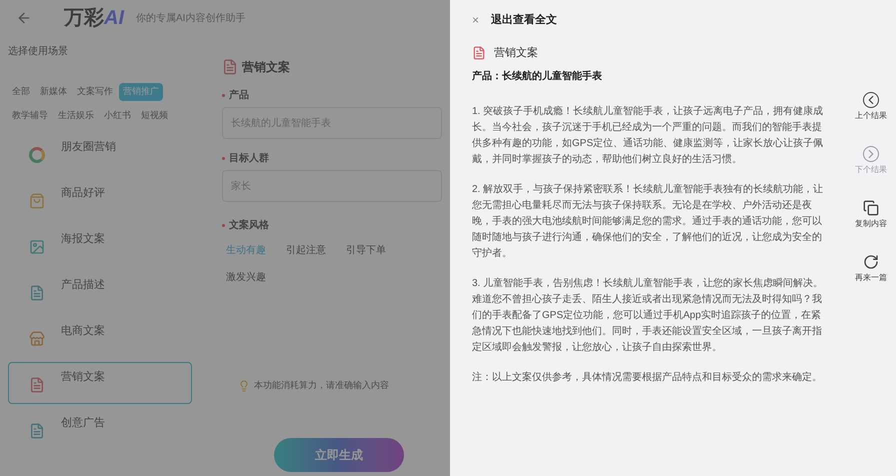 The image size is (896, 476). What do you see at coordinates (117, 115) in the screenshot?
I see `category-tab: 小红书` at bounding box center [117, 115].